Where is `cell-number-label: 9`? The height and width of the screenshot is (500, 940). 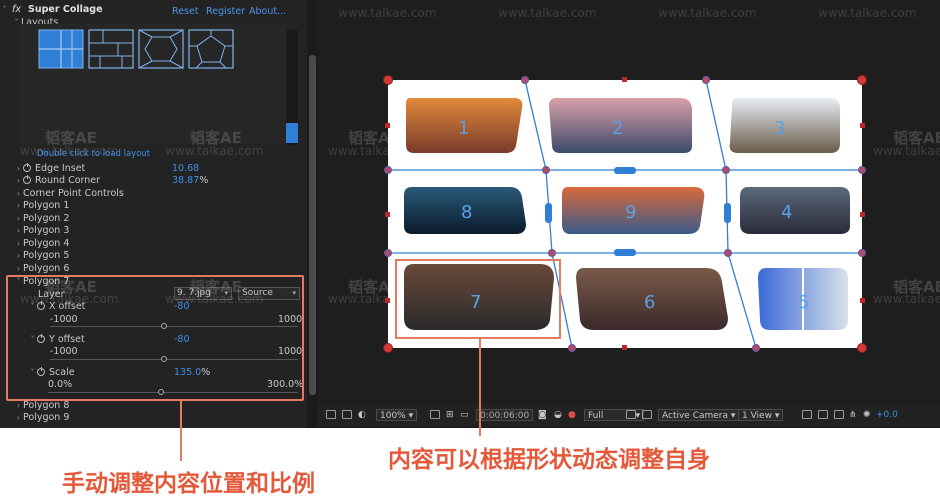 cell-number-label: 9 is located at coordinates (630, 212).